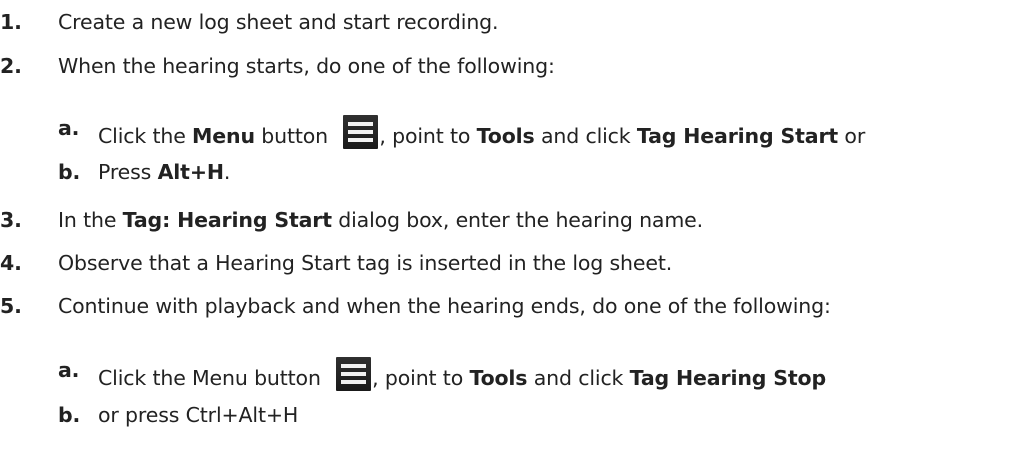  I want to click on step-number: 1., so click(11, 22).